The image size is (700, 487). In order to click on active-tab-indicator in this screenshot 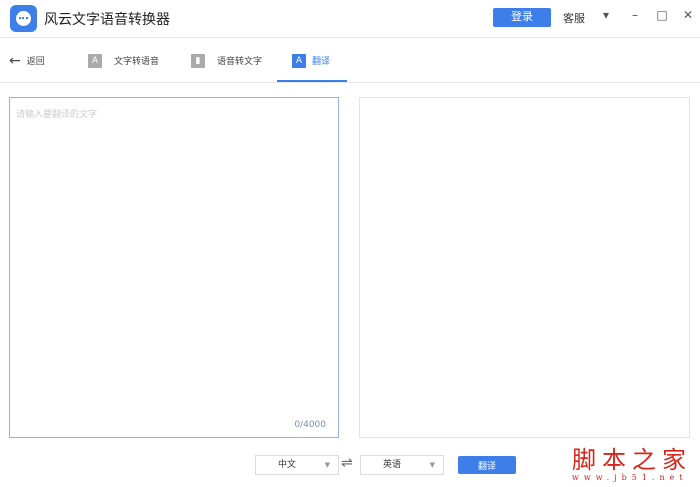, I will do `click(312, 81)`.